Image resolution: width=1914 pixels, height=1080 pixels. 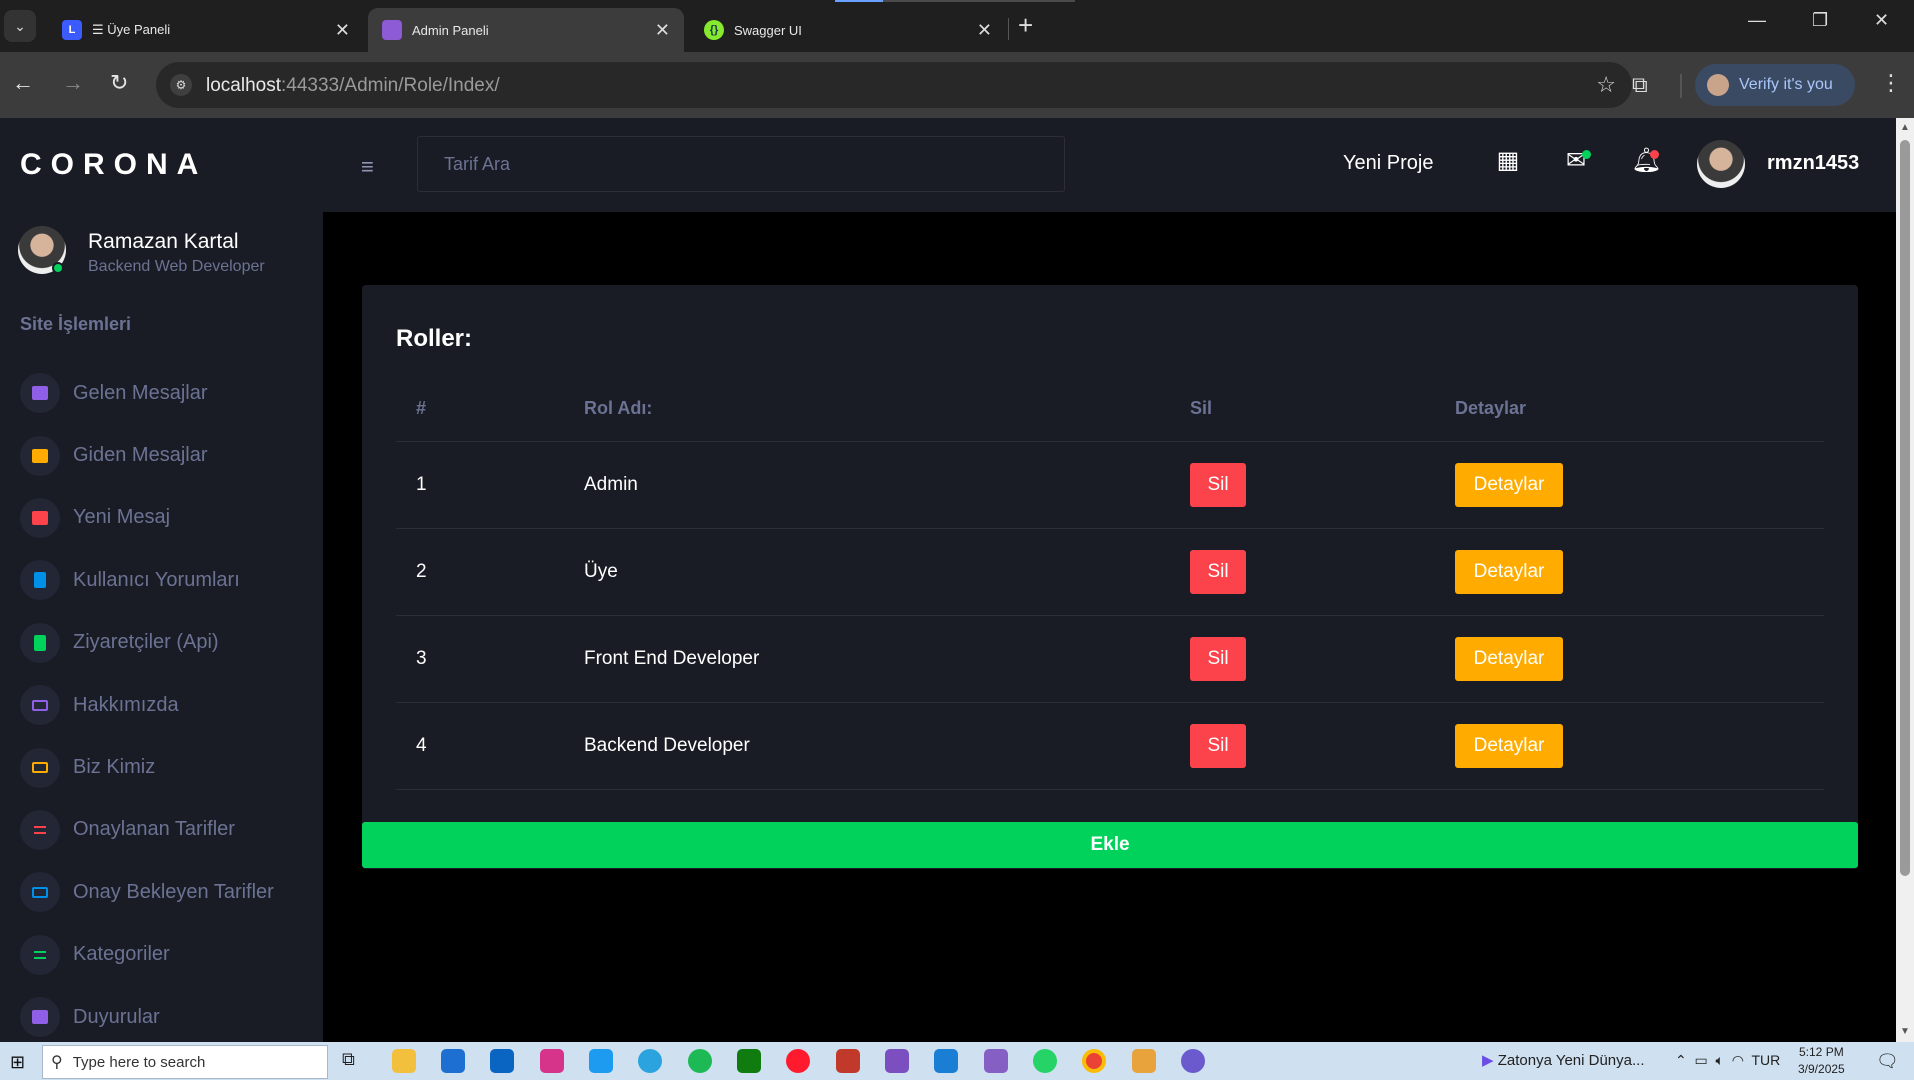 What do you see at coordinates (848, 1061) in the screenshot?
I see `toolbox-icon` at bounding box center [848, 1061].